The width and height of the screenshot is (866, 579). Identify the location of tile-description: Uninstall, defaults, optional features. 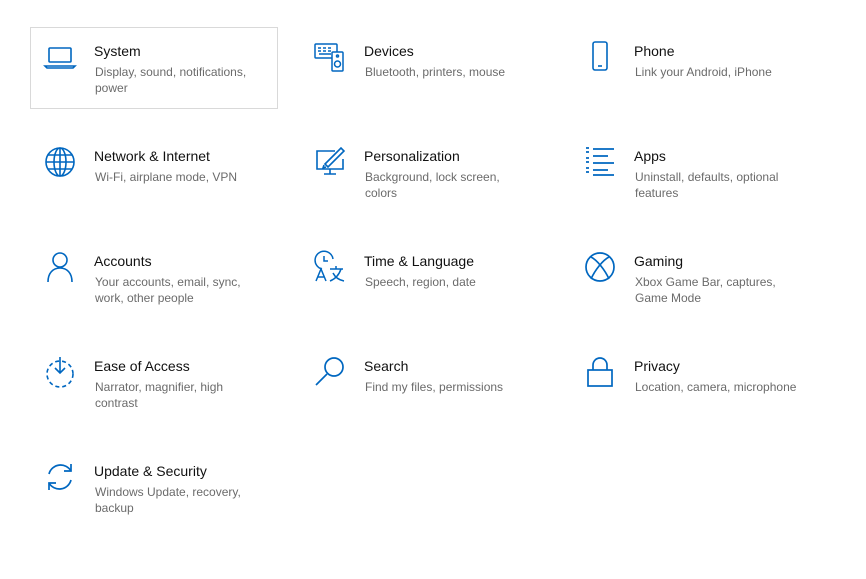
(707, 185).